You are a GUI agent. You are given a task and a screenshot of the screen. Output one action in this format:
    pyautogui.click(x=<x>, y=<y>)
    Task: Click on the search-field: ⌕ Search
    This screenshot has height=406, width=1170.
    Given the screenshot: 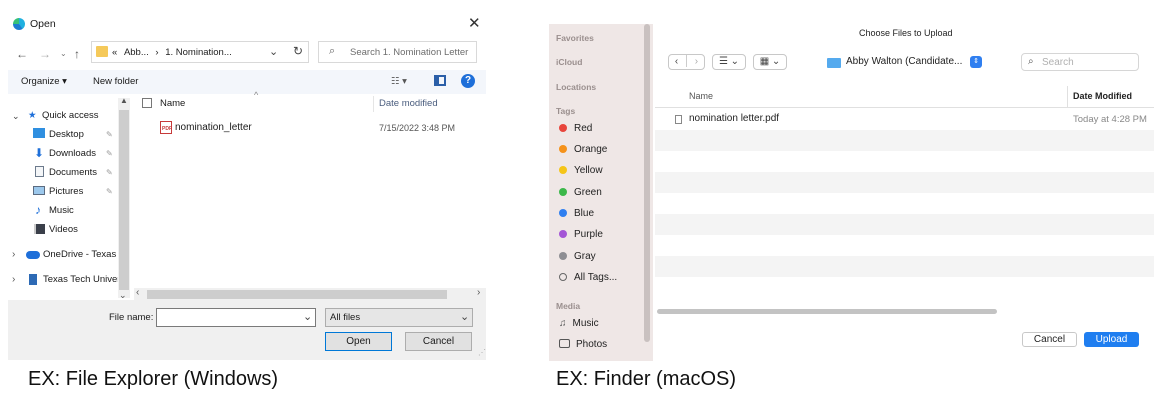 What is the action you would take?
    pyautogui.click(x=1080, y=62)
    